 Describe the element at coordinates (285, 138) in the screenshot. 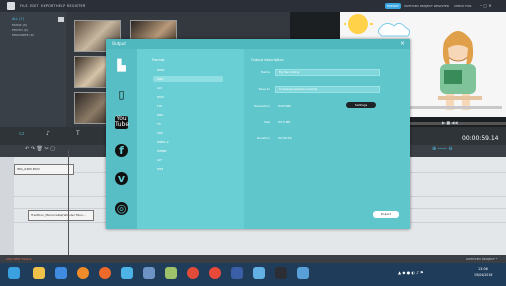

I see `duration-value: 00:00:59` at that location.